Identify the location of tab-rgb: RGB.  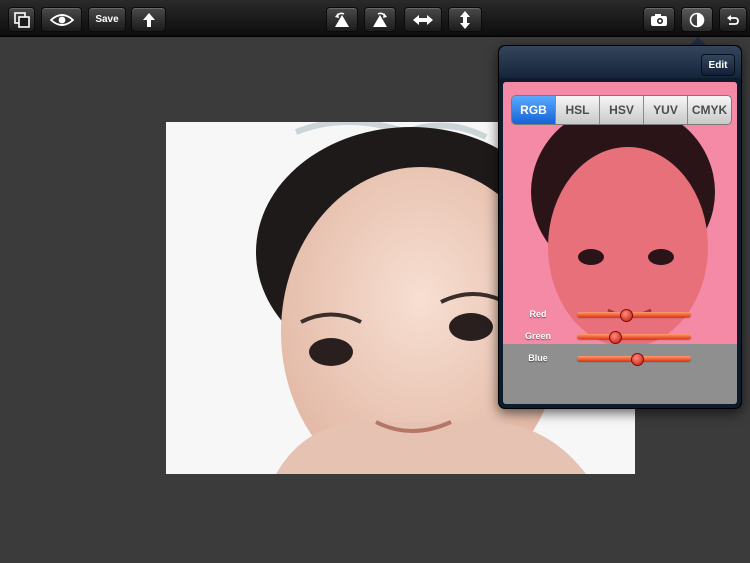
(534, 110).